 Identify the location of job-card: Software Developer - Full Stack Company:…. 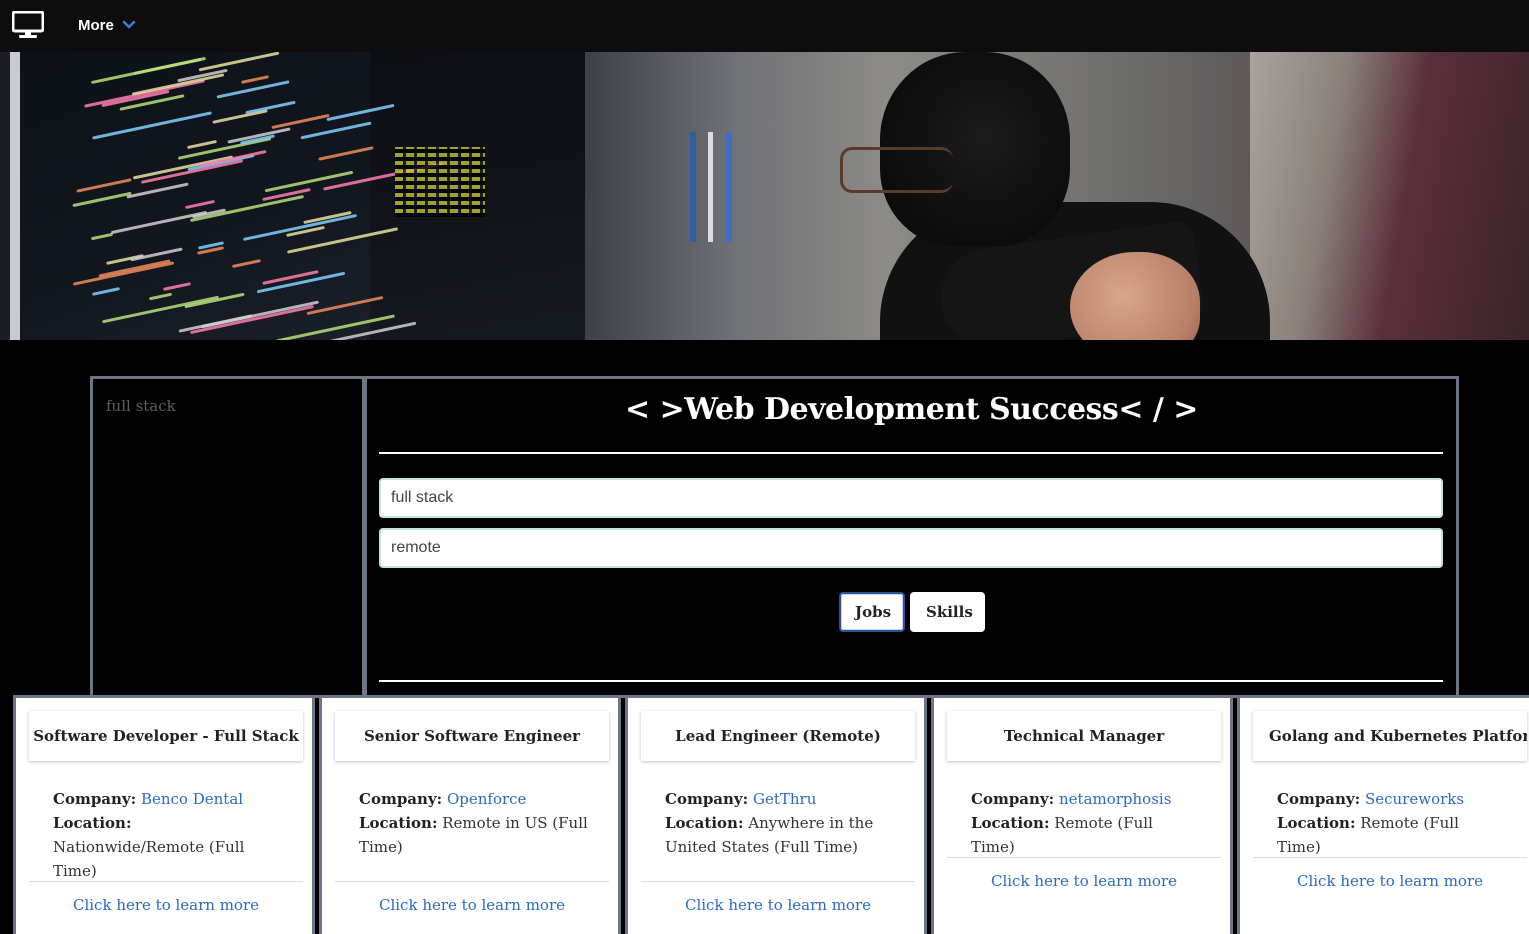
(164, 814).